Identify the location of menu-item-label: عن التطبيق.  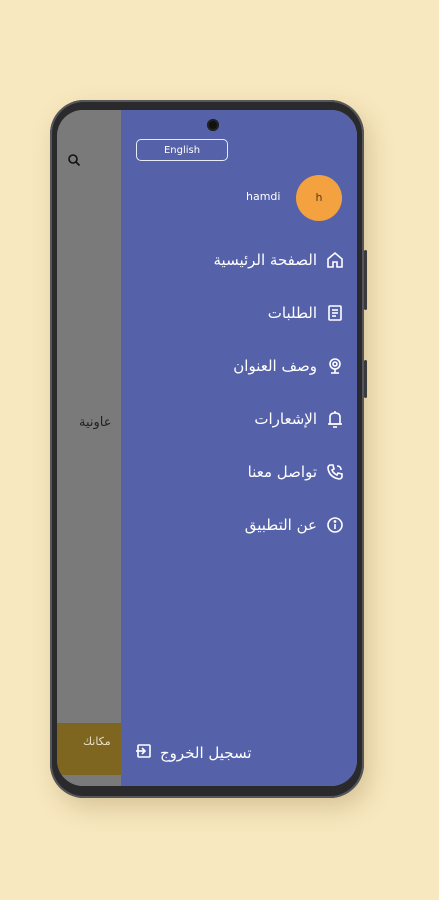
(280, 525).